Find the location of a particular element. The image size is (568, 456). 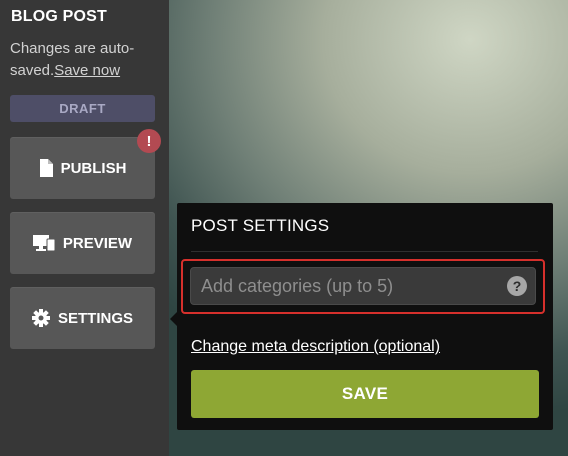

publish-alert-badge: ! is located at coordinates (149, 141).